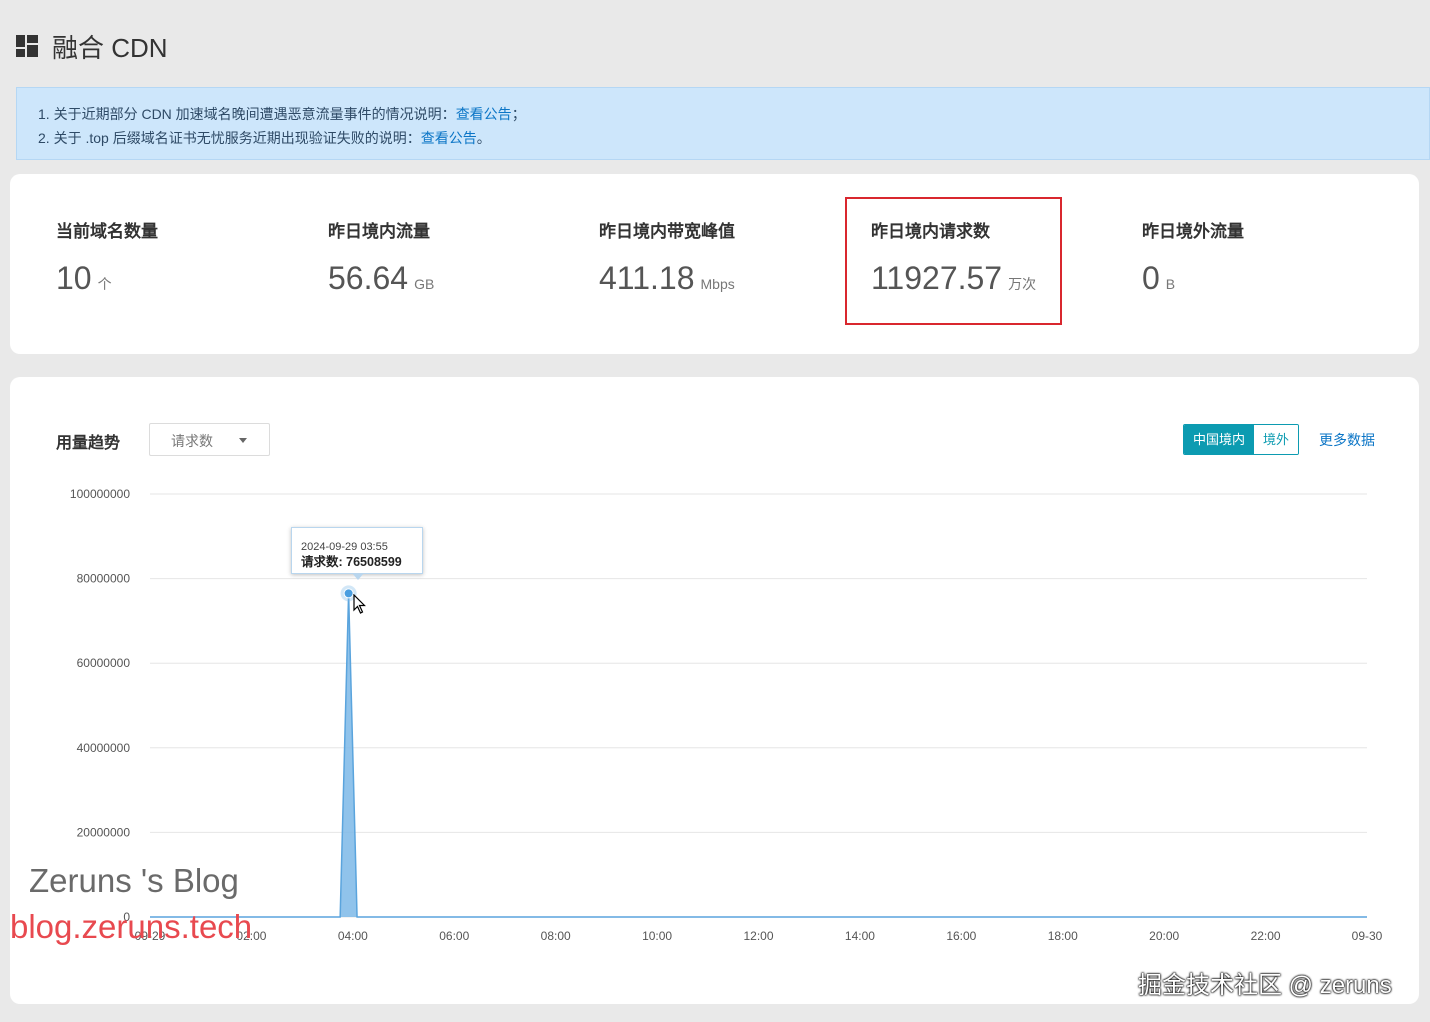  Describe the element at coordinates (348, 593) in the screenshot. I see `peak-point` at that location.